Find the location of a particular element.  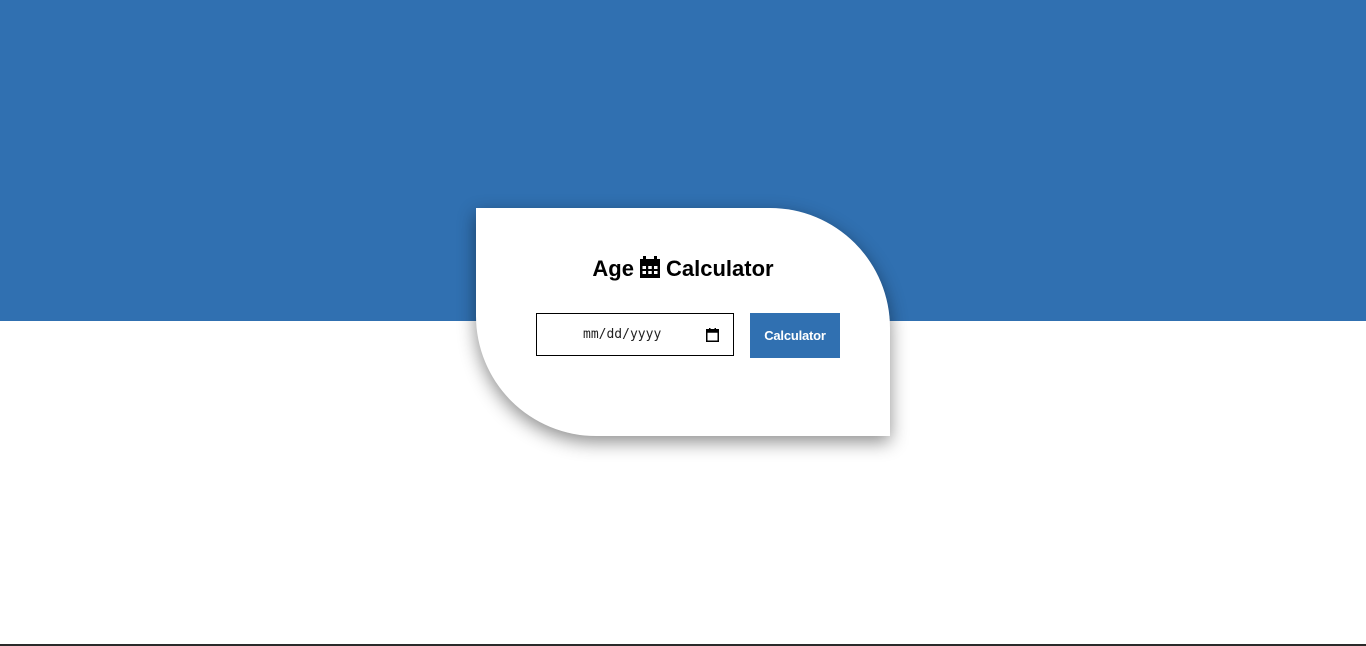

calculator-card: Age Calculator mm/dd/yyyy Calculator is located at coordinates (683, 322).